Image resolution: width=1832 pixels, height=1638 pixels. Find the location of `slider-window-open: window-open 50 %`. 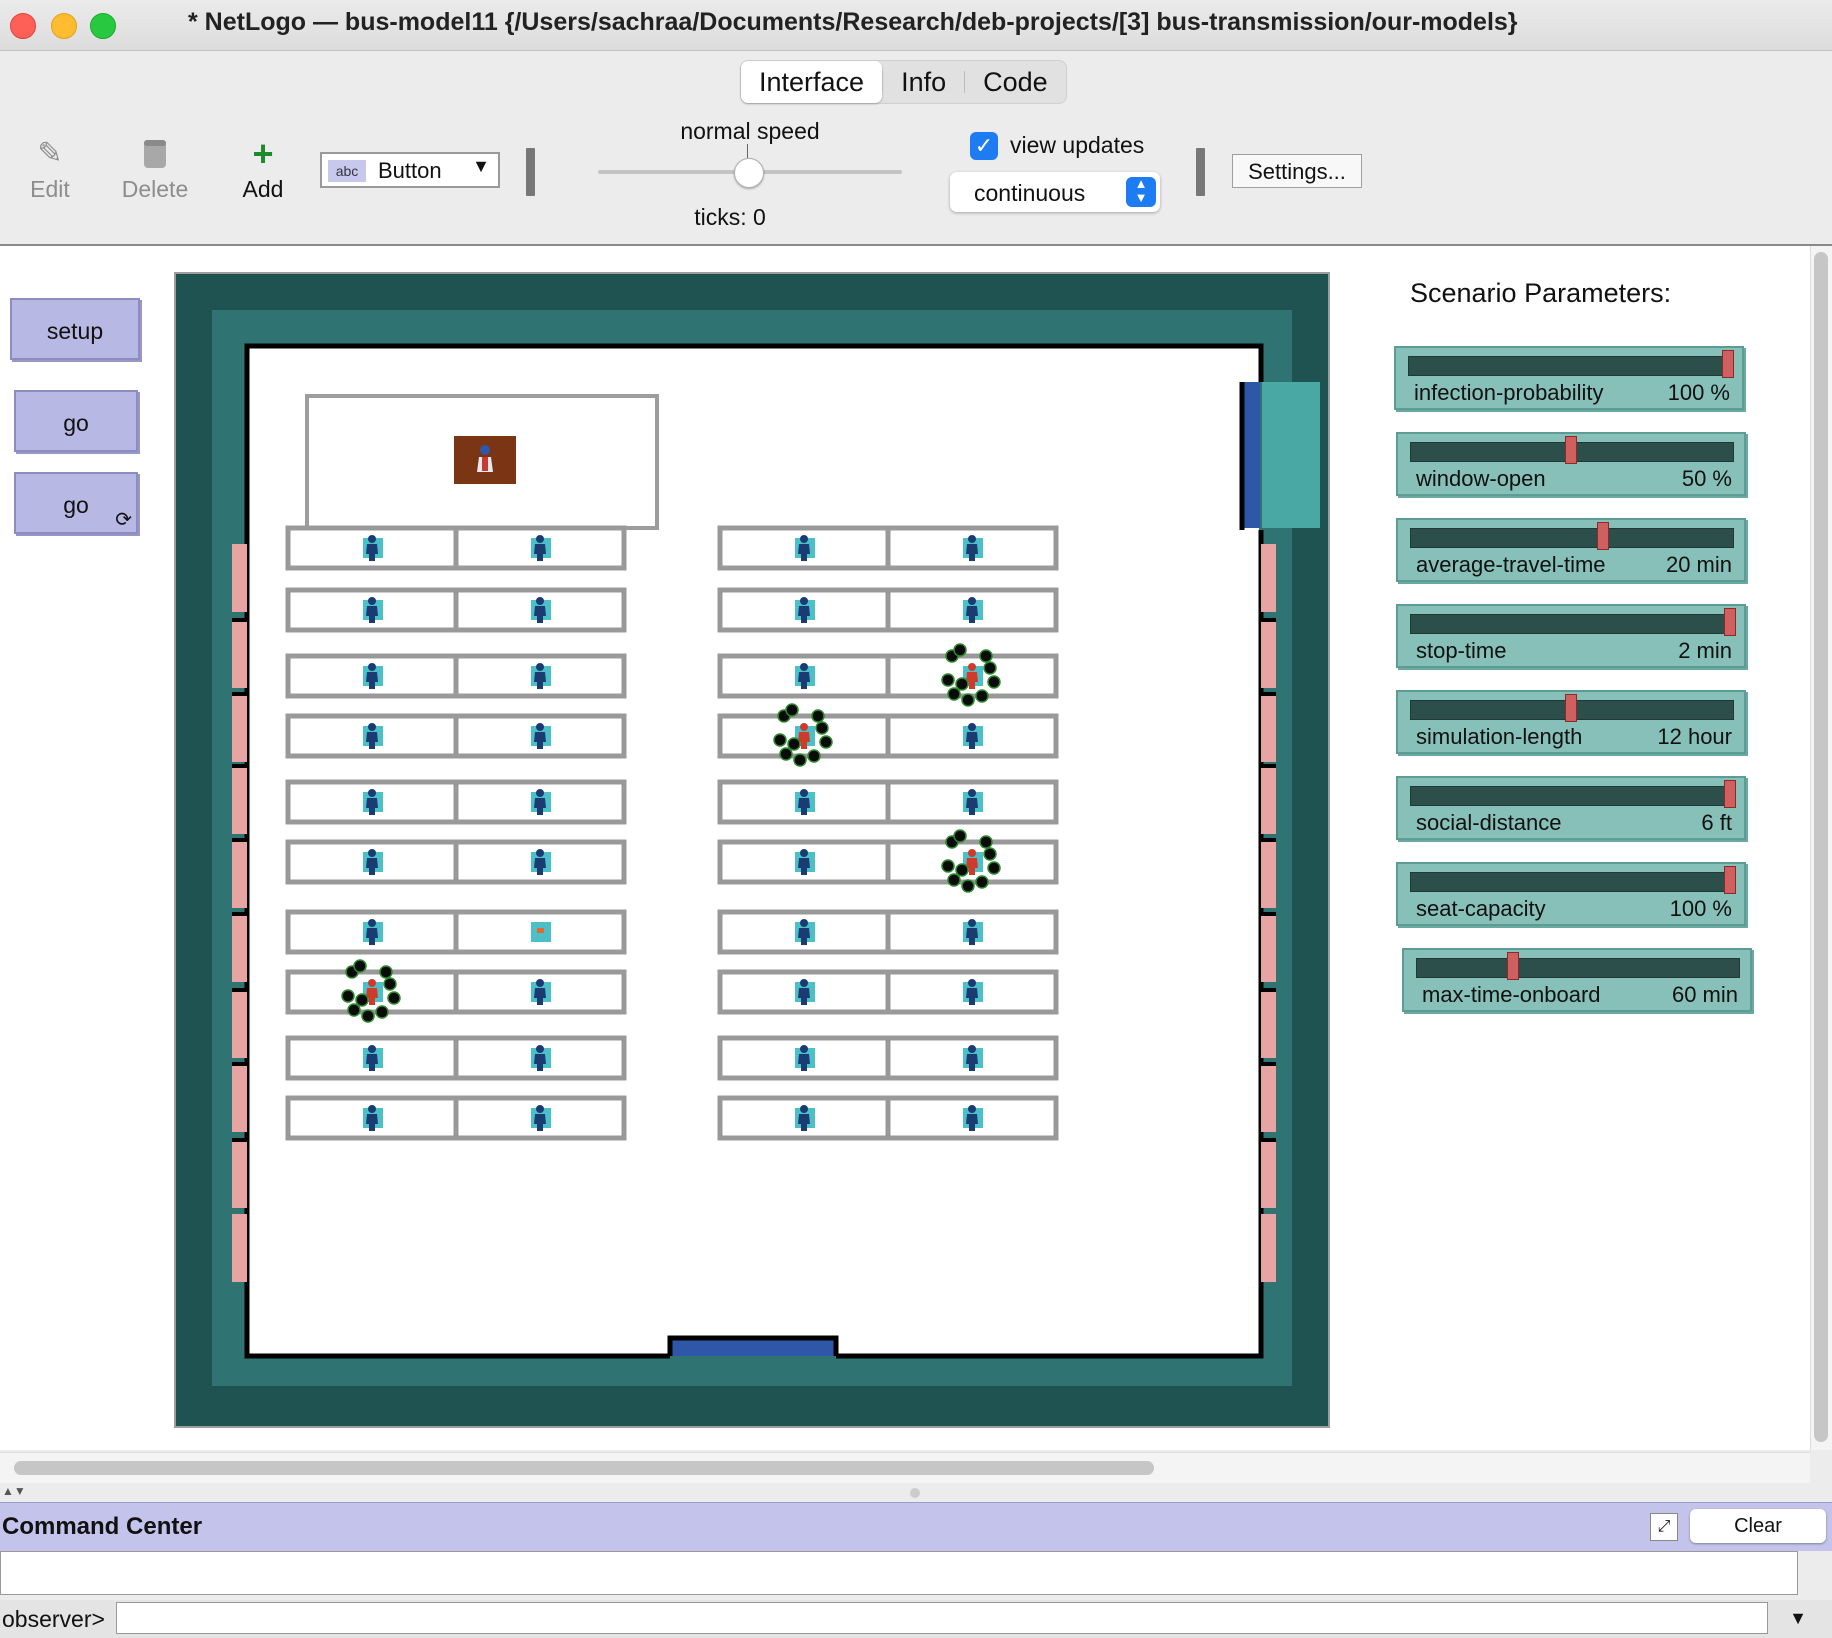

slider-window-open: window-open 50 % is located at coordinates (1571, 464).